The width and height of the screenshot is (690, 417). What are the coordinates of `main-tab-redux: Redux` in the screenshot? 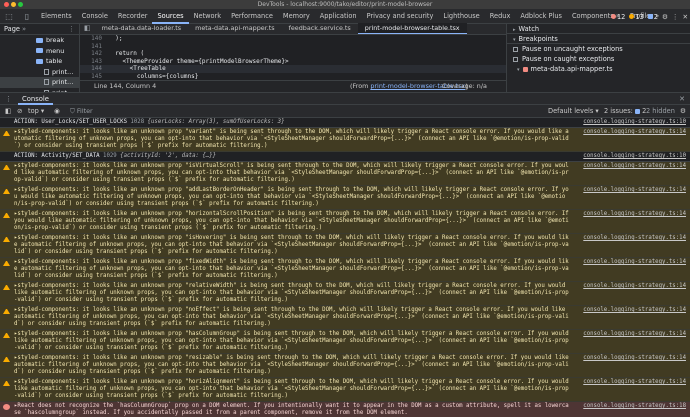 It's located at (500, 16).